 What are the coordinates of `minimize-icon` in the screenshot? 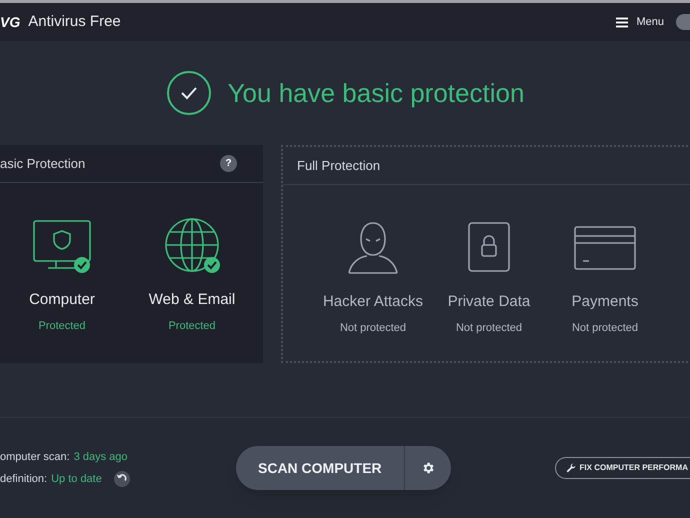 It's located at (683, 22).